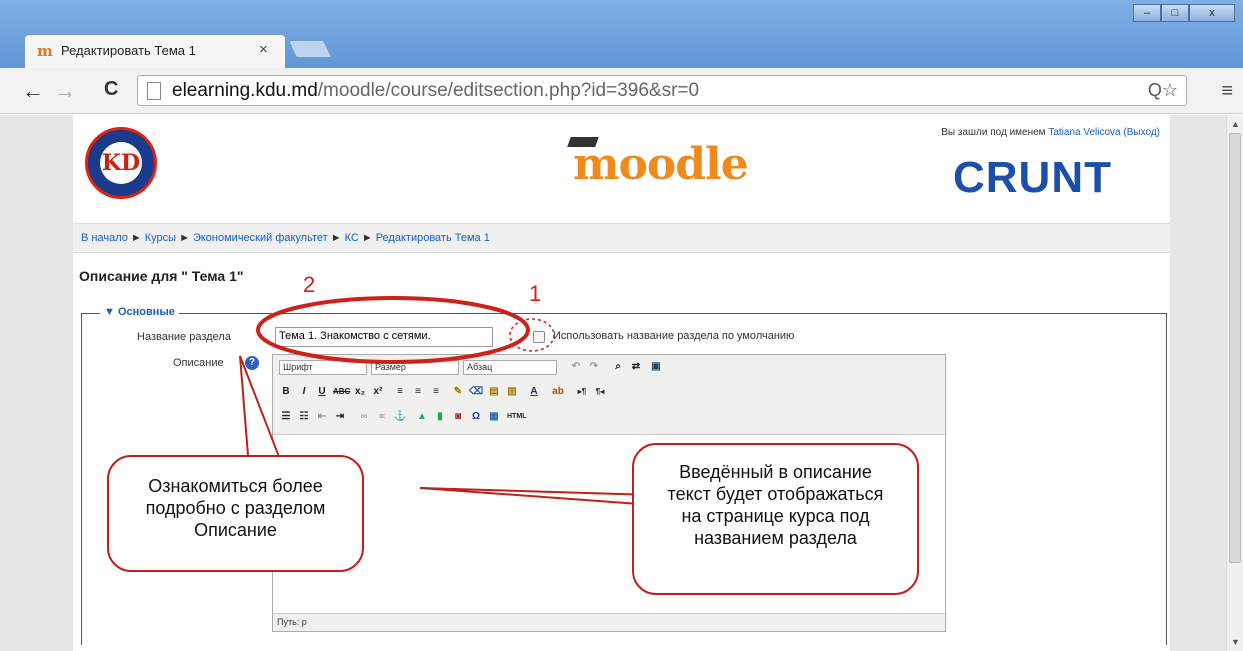  Describe the element at coordinates (382, 417) in the screenshot. I see `unlink-icon: ∝` at that location.